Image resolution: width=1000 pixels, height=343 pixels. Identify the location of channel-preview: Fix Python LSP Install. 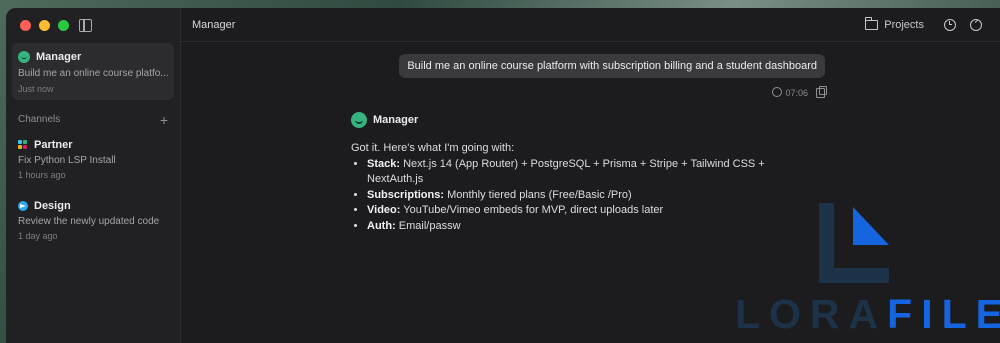
(67, 160).